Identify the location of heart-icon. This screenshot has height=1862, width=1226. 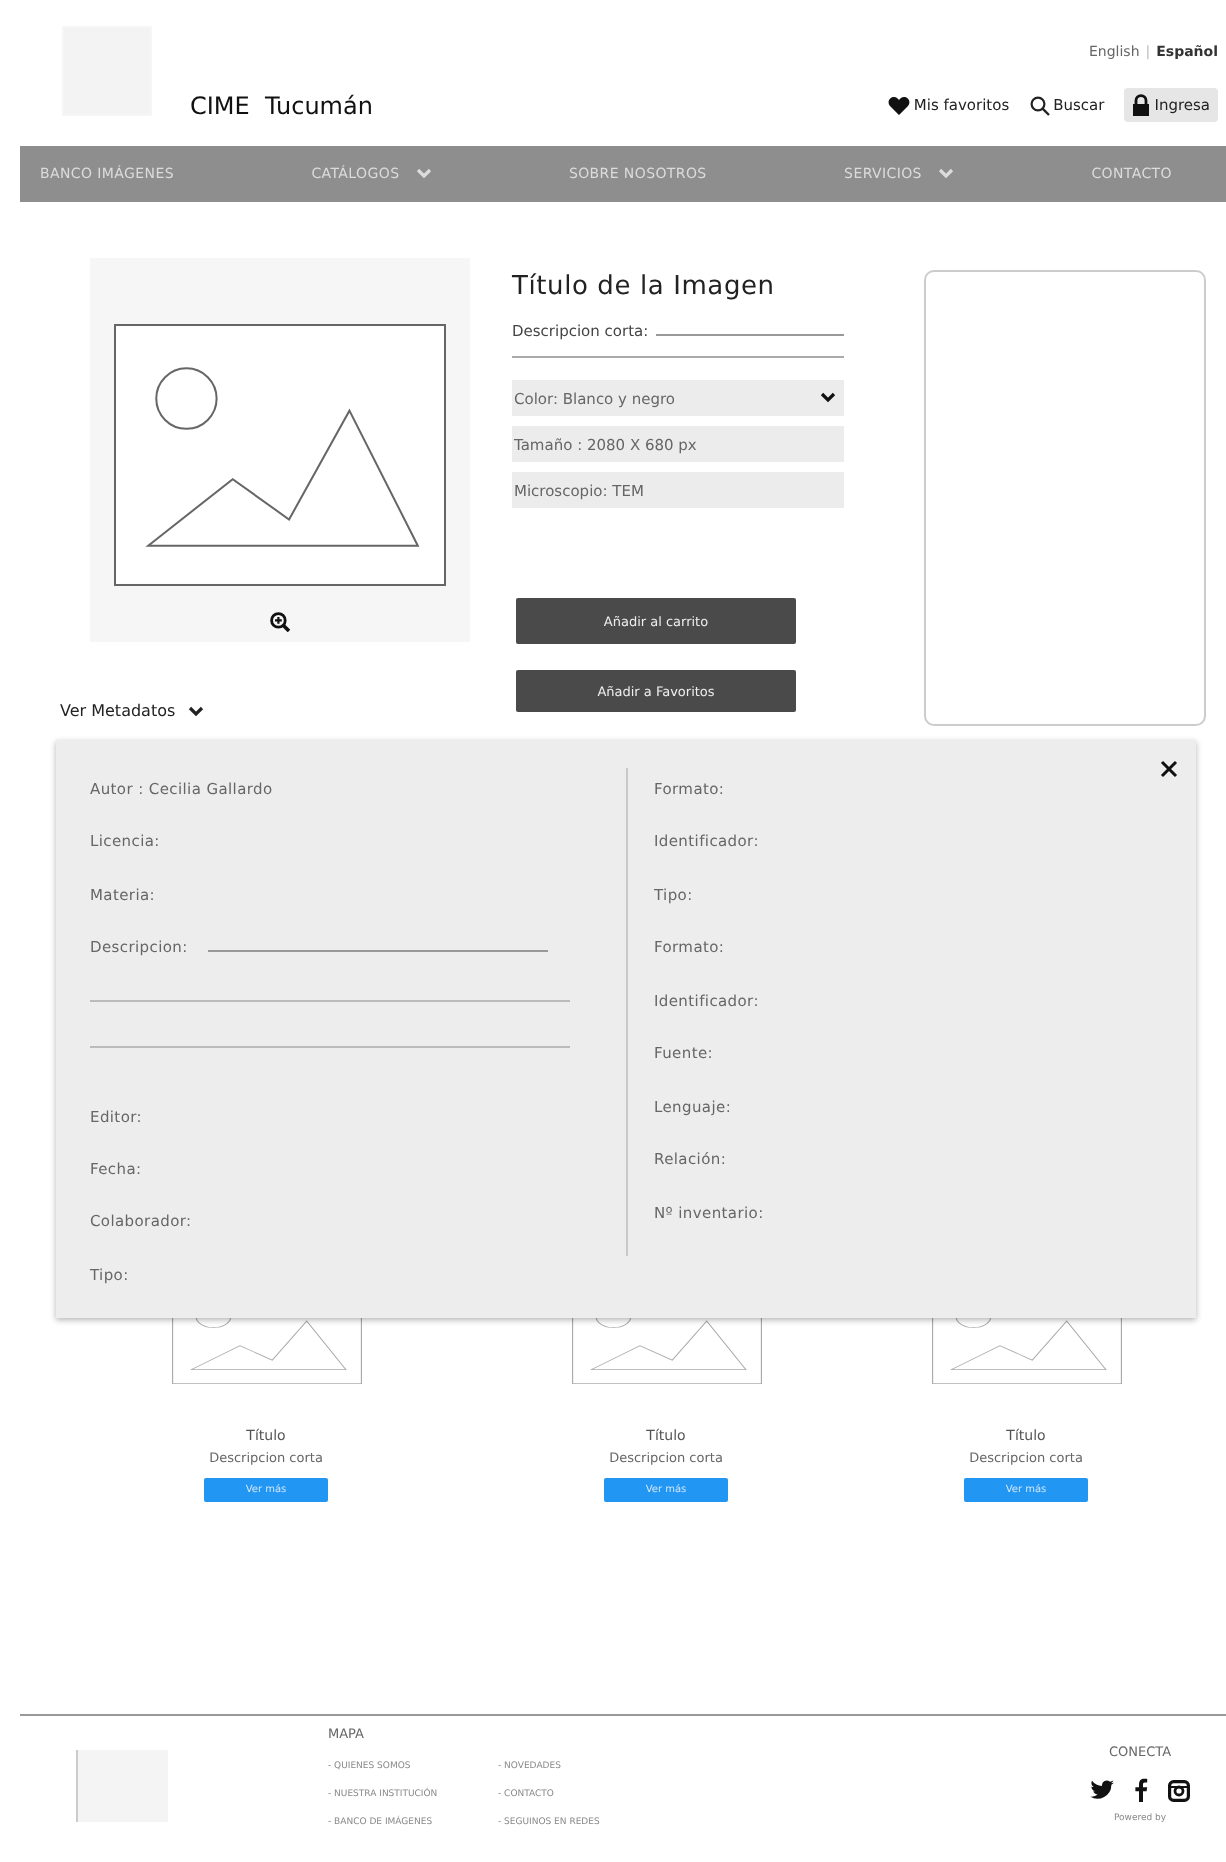
(898, 105).